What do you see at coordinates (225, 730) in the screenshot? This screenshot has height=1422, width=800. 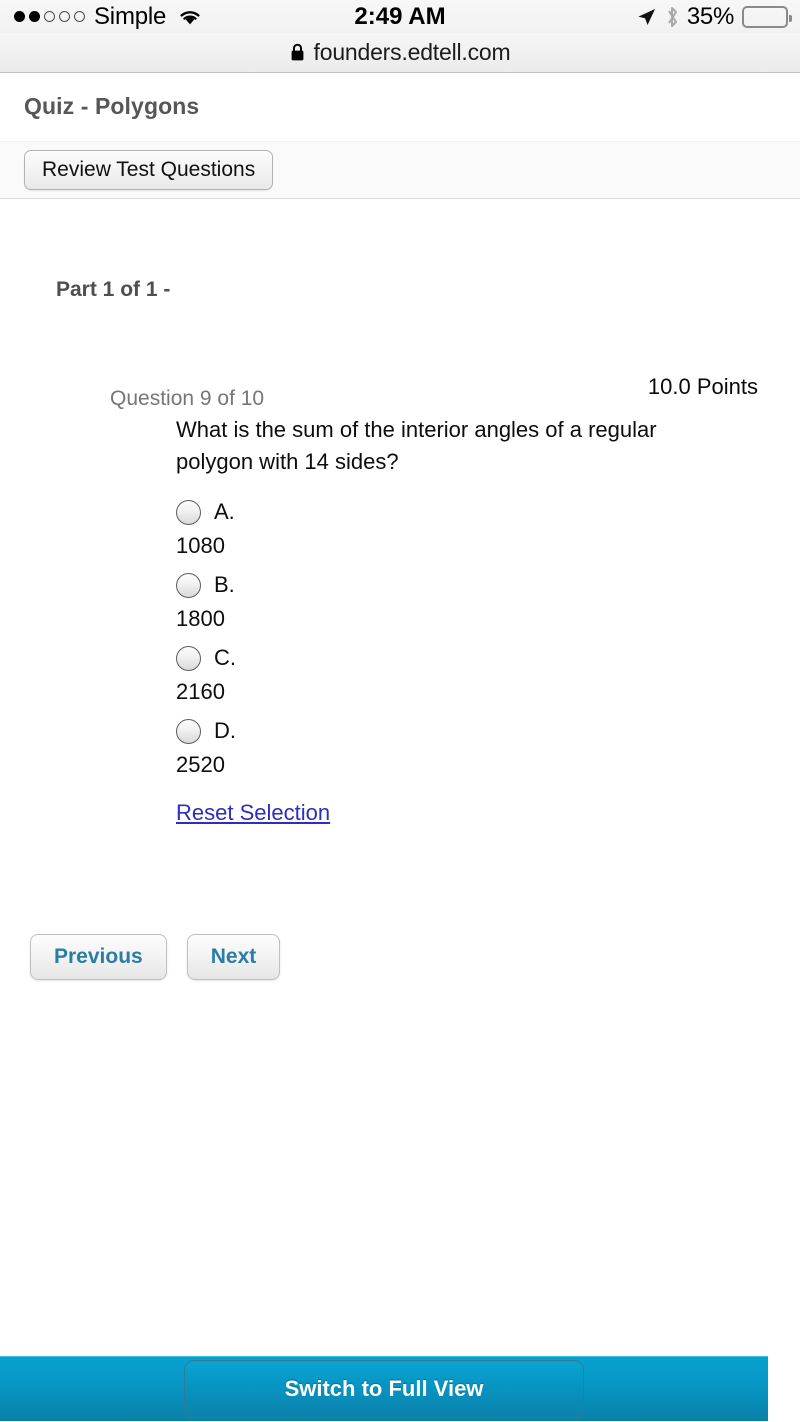 I see `answer-option-d-letter: D.` at bounding box center [225, 730].